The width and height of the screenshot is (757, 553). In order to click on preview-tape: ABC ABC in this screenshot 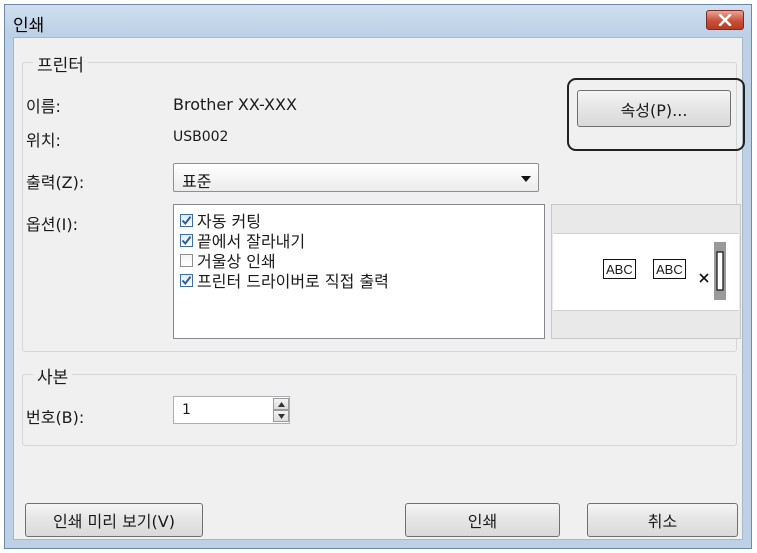, I will do `click(646, 272)`.